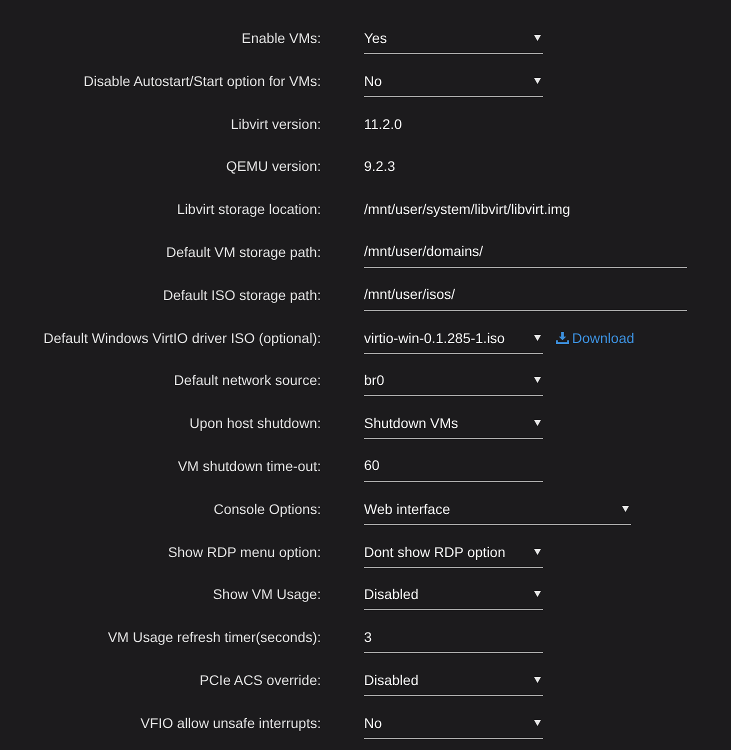  Describe the element at coordinates (562, 338) in the screenshot. I see `download-icon` at that location.